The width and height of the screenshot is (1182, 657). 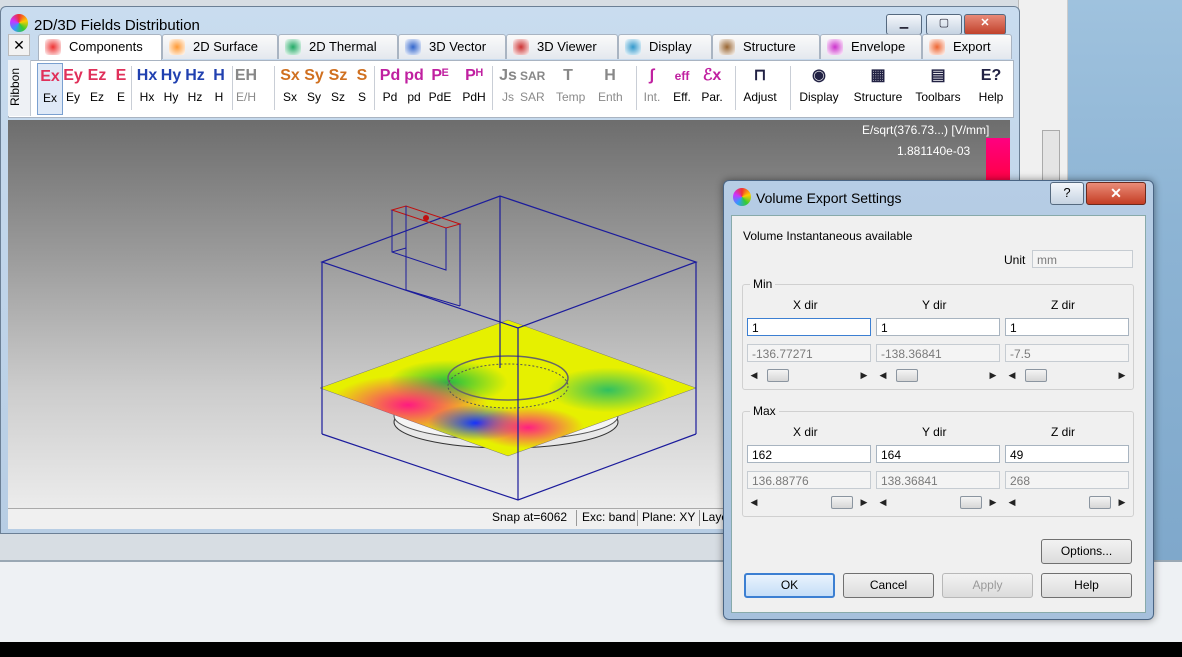 What do you see at coordinates (440, 75) in the screenshot?
I see `pde-icon: Pᴱ` at bounding box center [440, 75].